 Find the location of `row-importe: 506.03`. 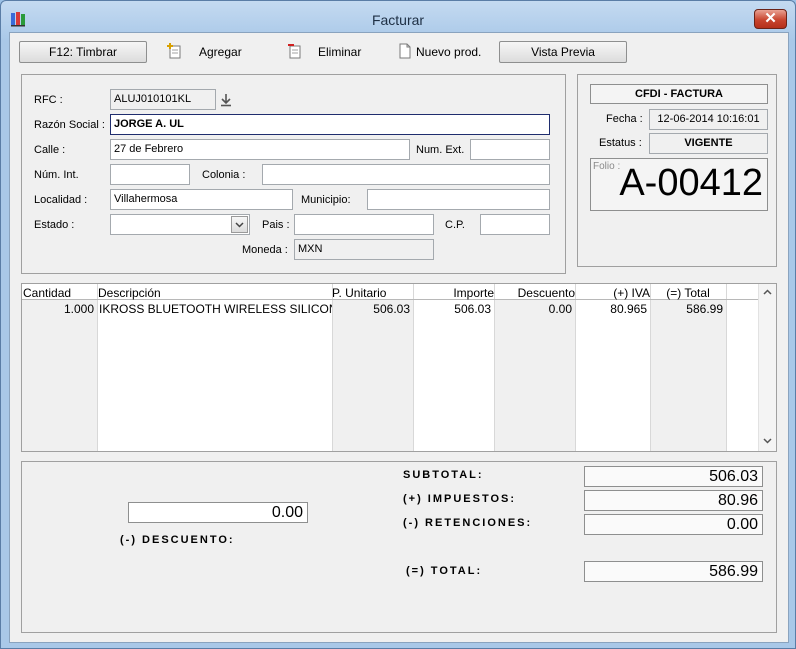

row-importe: 506.03 is located at coordinates (452, 309).